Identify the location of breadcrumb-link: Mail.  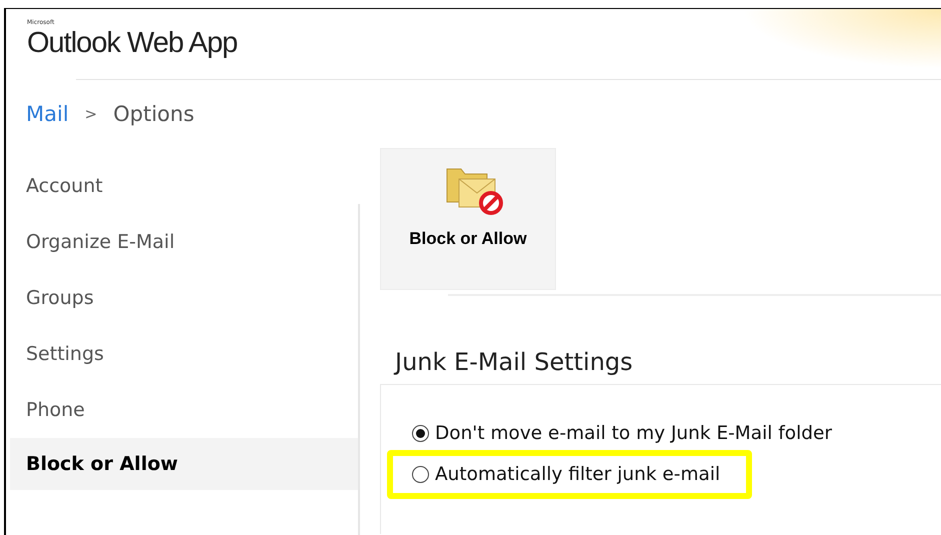
(47, 114).